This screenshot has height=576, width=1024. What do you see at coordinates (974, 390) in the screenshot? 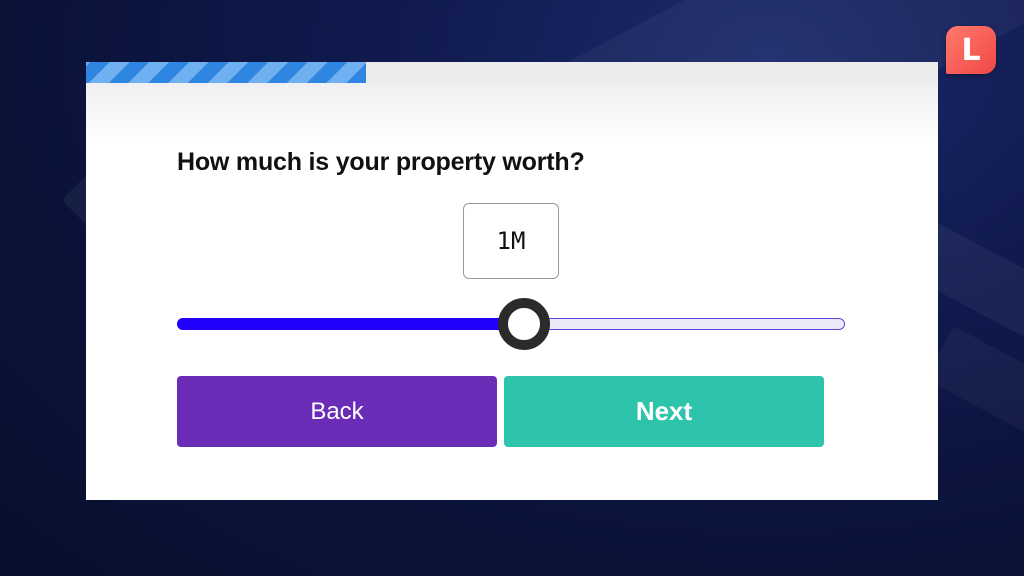
I see `background-shape` at bounding box center [974, 390].